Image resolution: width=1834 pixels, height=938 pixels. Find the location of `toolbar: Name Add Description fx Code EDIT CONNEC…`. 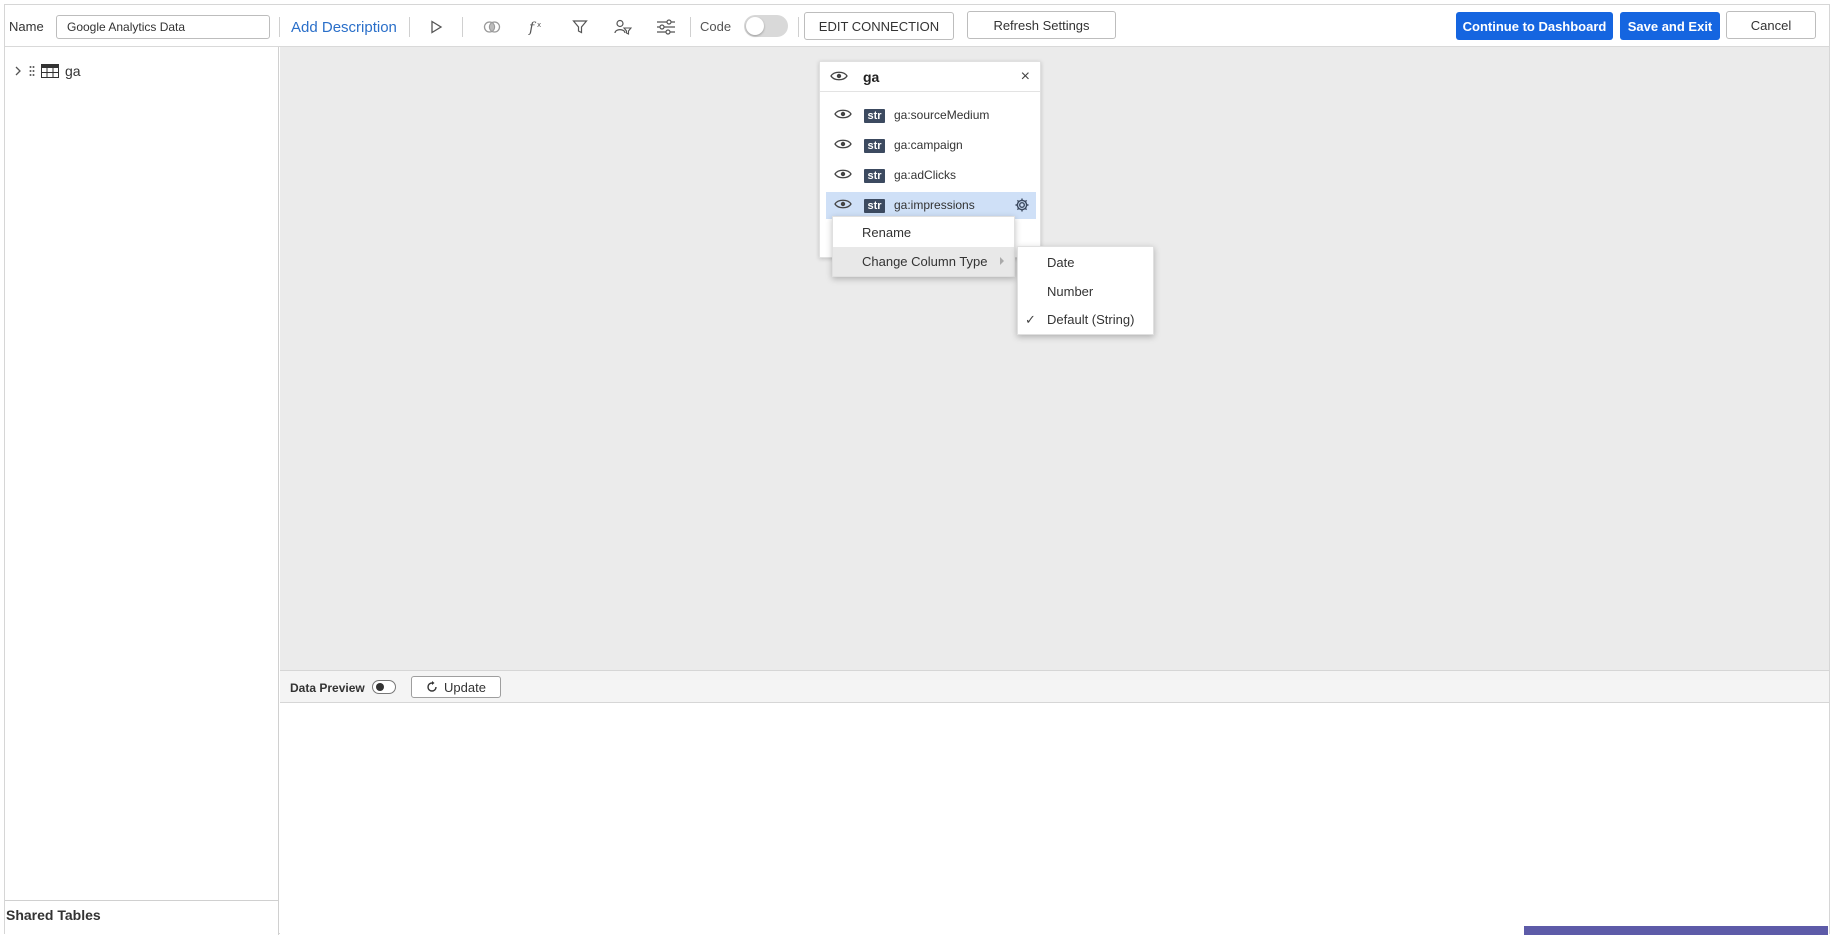

toolbar: Name Add Description fx Code EDIT CONNEC… is located at coordinates (917, 26).